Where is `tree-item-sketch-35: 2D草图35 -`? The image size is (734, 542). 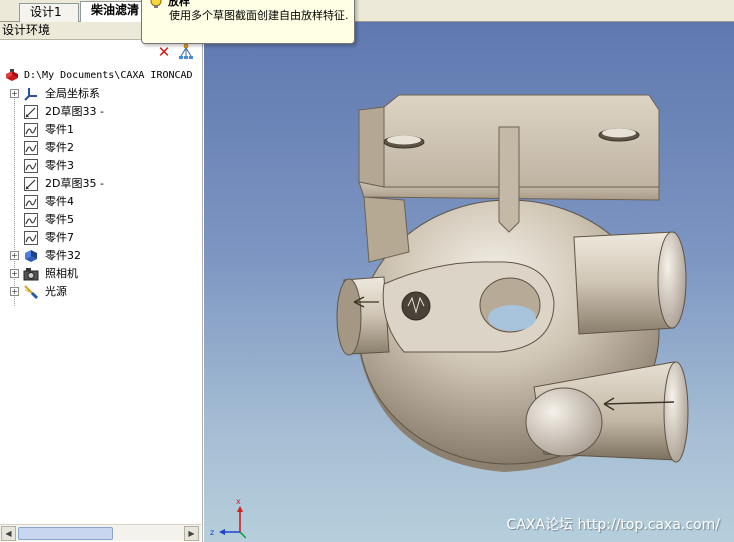
tree-item-sketch-35: 2D草图35 - is located at coordinates (100, 184).